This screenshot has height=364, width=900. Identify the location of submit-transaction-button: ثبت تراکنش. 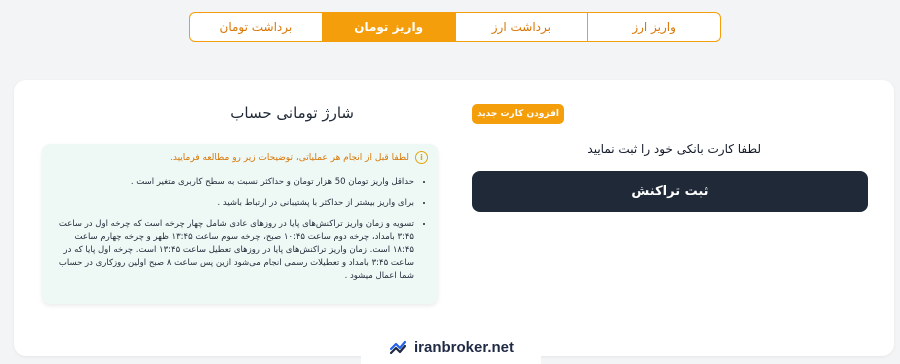
(670, 191).